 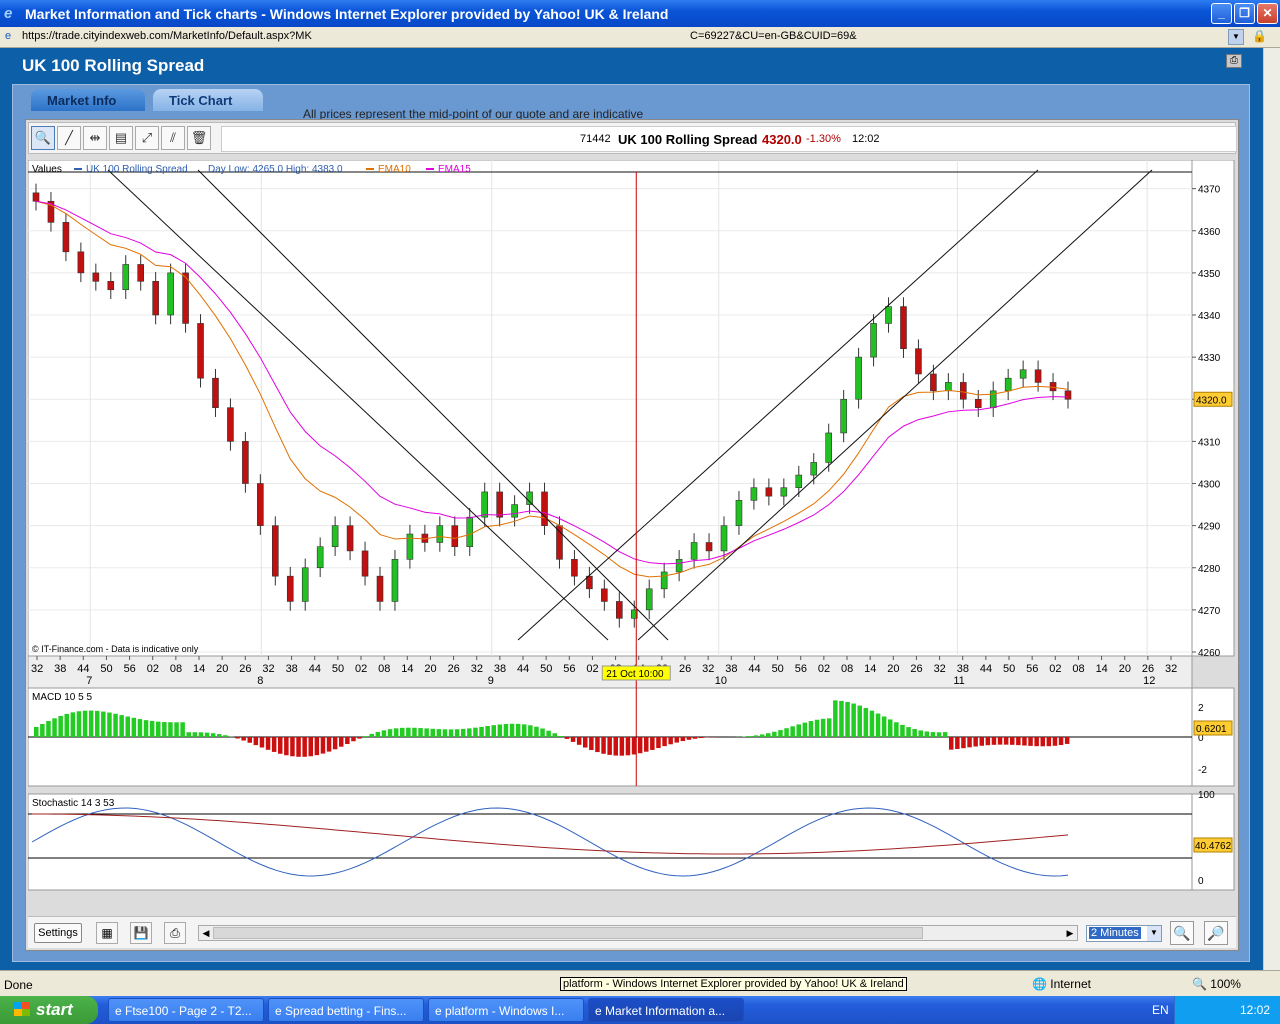 What do you see at coordinates (175, 933) in the screenshot?
I see `print-chart-icon: ⎙` at bounding box center [175, 933].